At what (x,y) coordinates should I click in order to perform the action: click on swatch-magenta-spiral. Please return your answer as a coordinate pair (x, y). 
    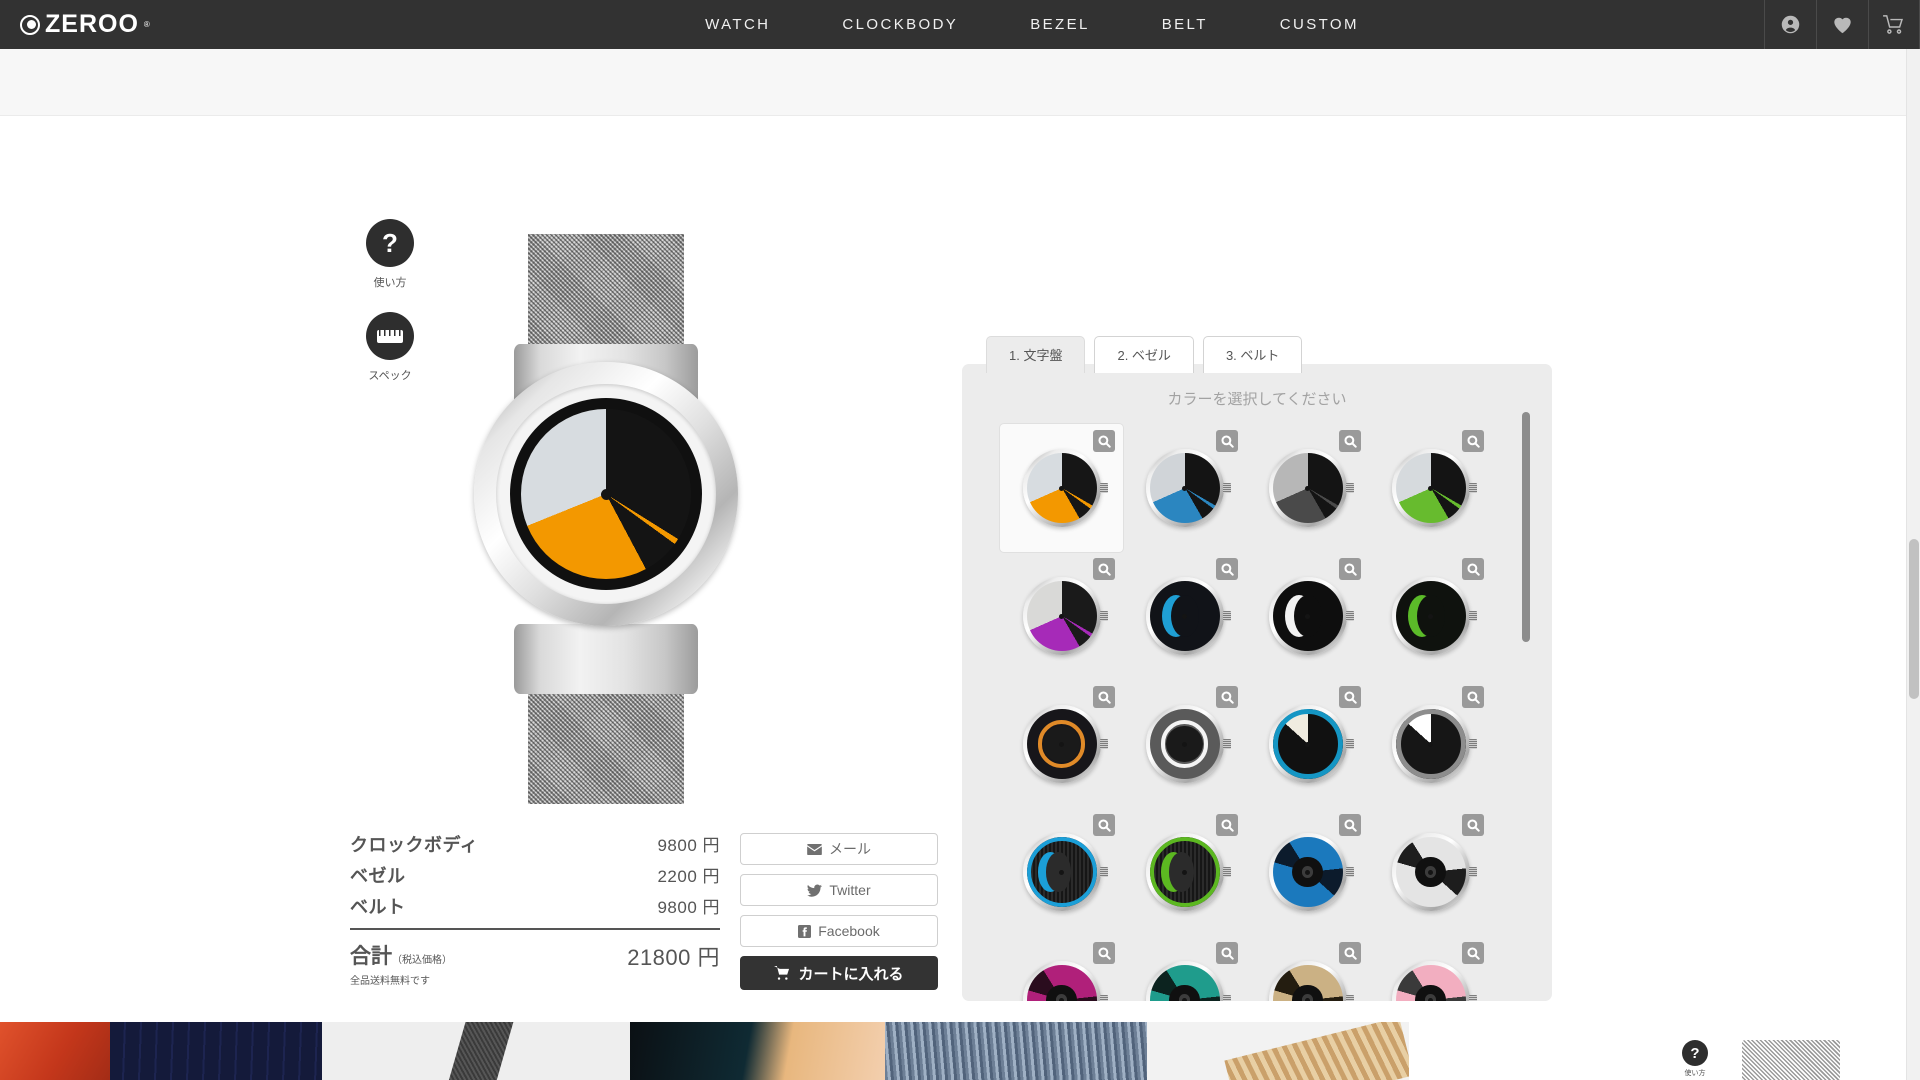
    Looking at the image, I should click on (1061, 968).